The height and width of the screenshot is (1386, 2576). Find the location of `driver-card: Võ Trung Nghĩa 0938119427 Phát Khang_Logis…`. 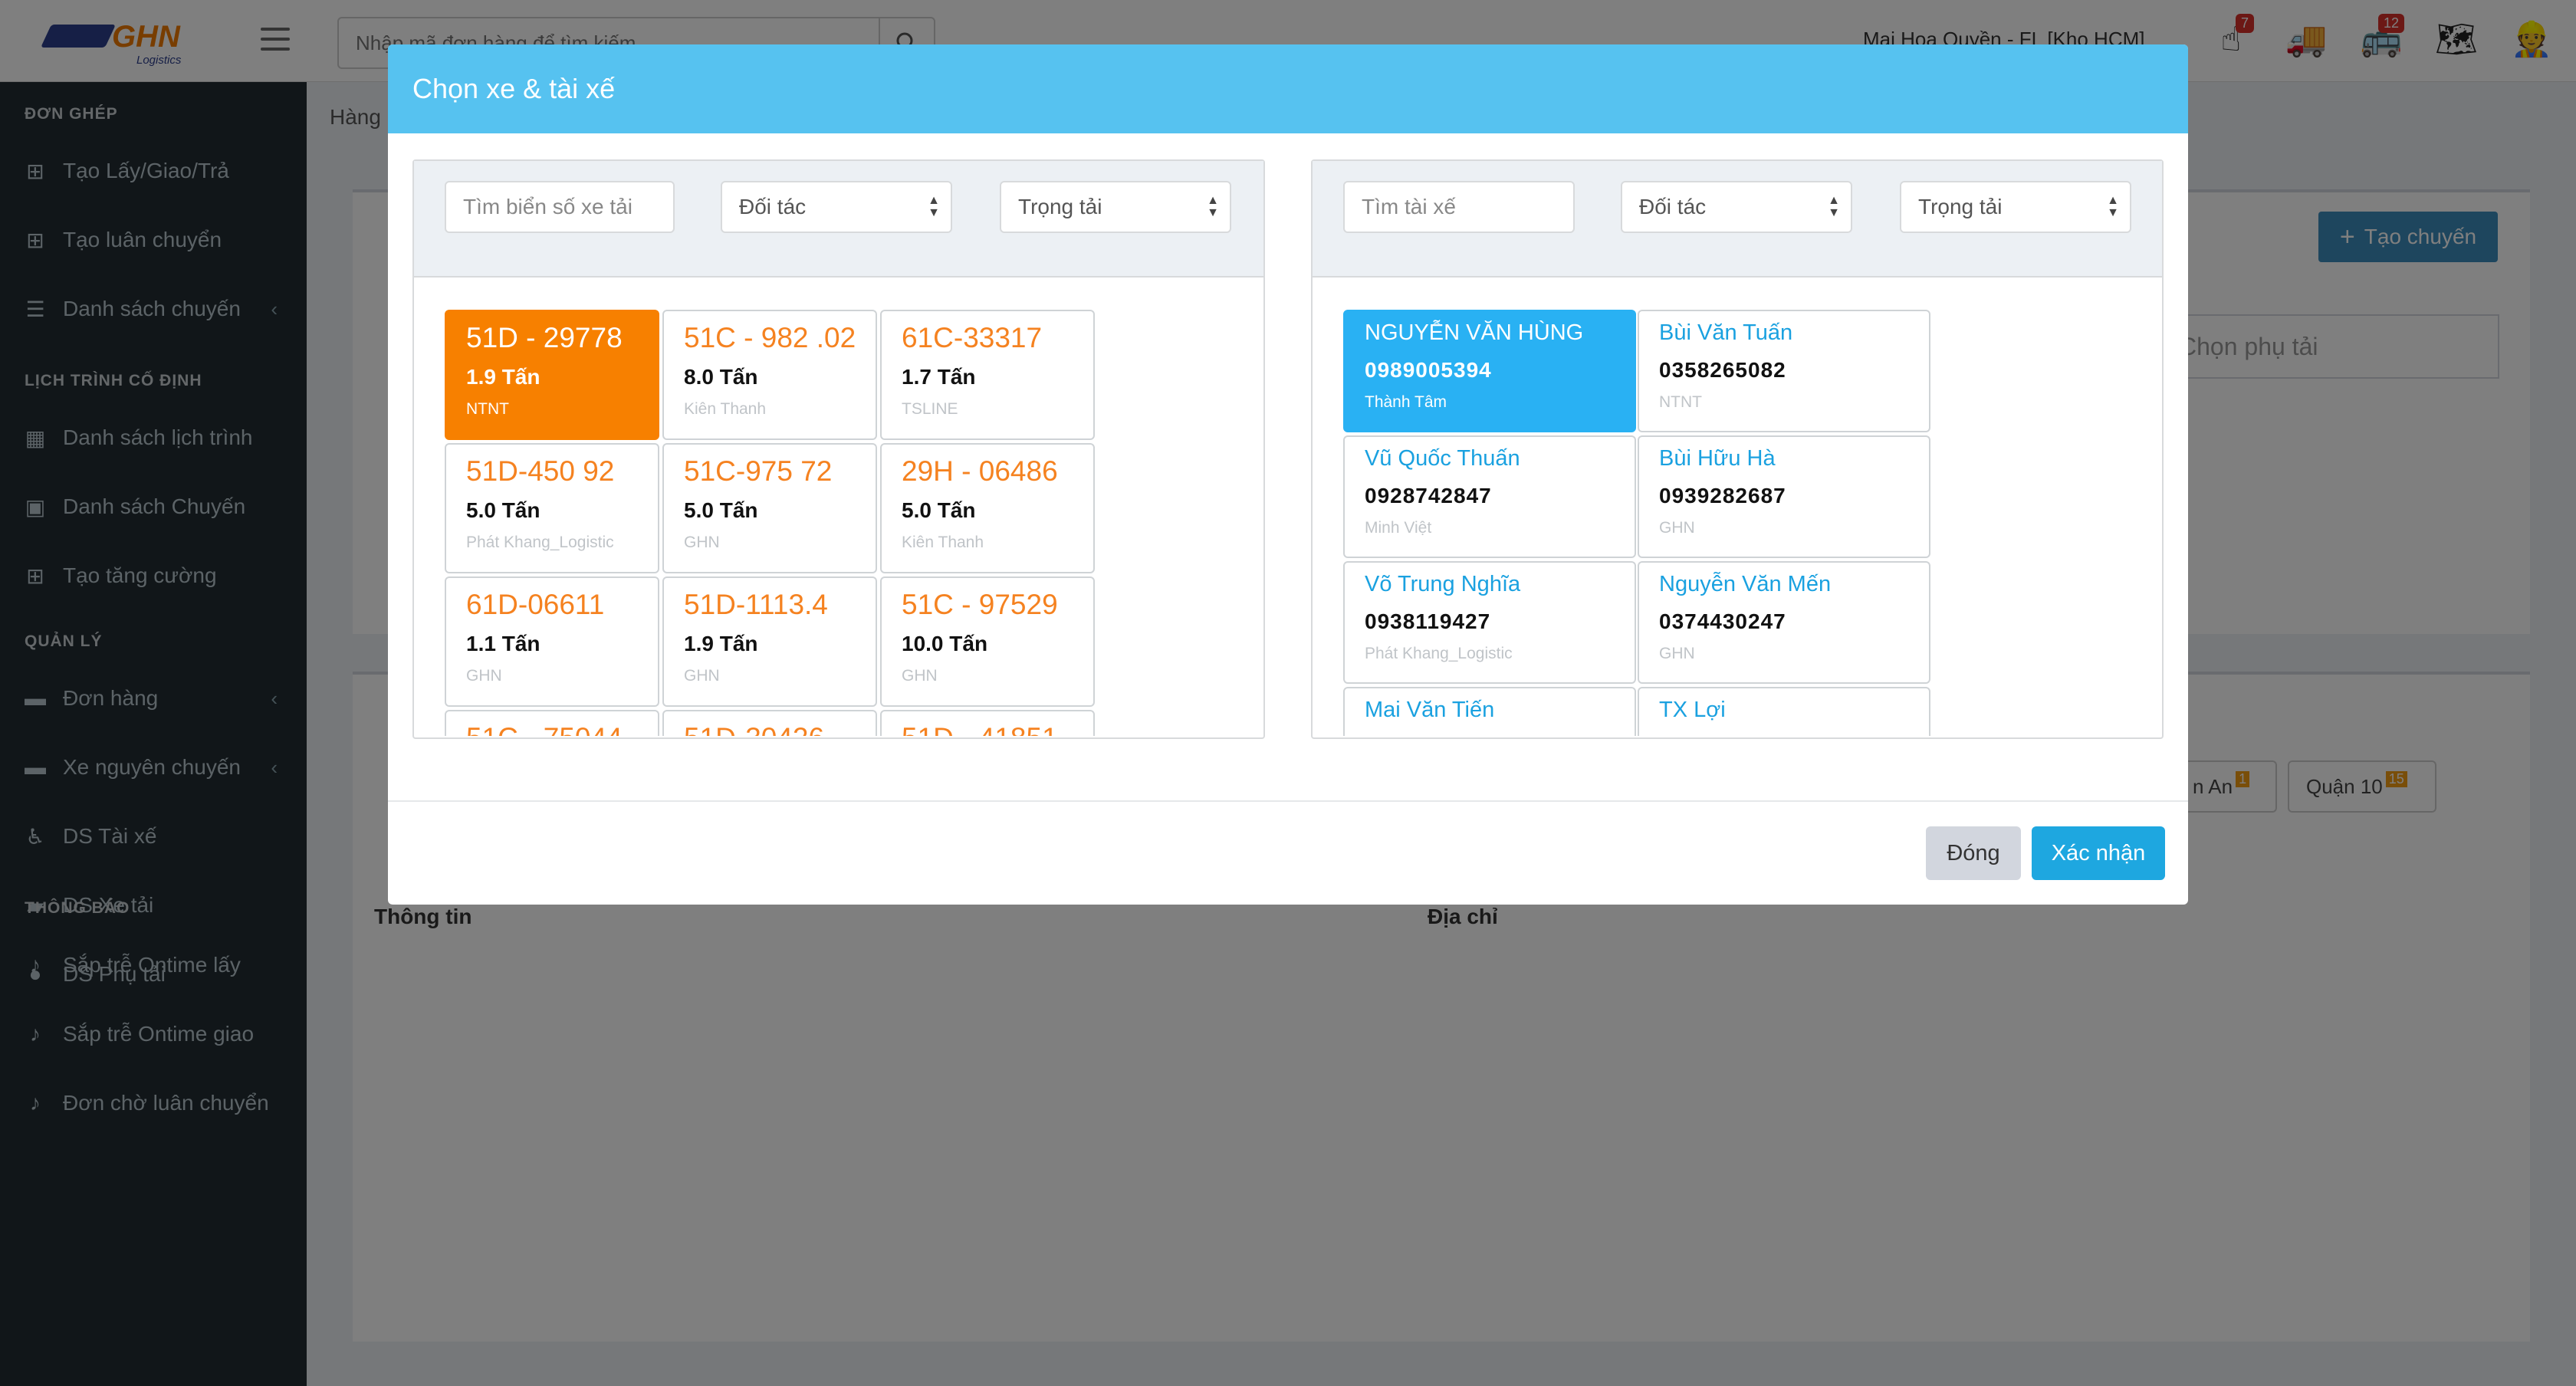

driver-card: Võ Trung Nghĩa 0938119427 Phát Khang_Logis… is located at coordinates (1489, 622).